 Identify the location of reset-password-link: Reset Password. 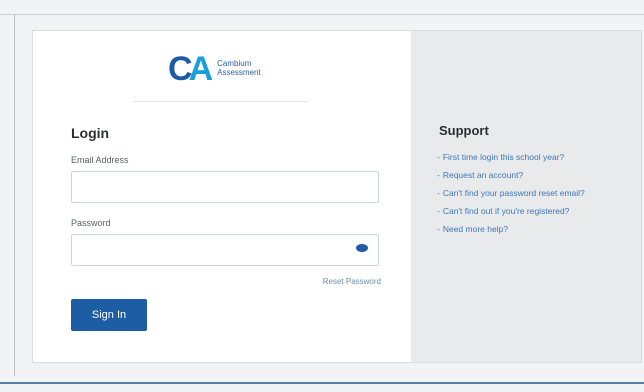
(352, 281).